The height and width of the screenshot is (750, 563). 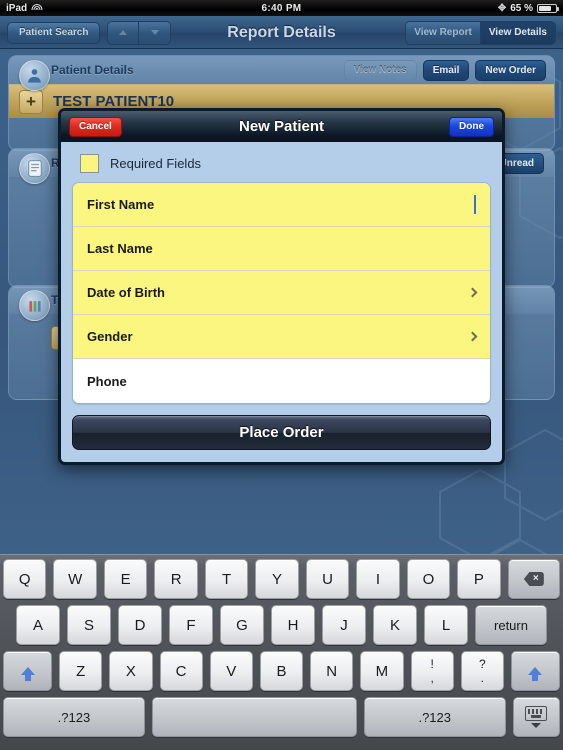 I want to click on key-x: X, so click(x=131, y=671).